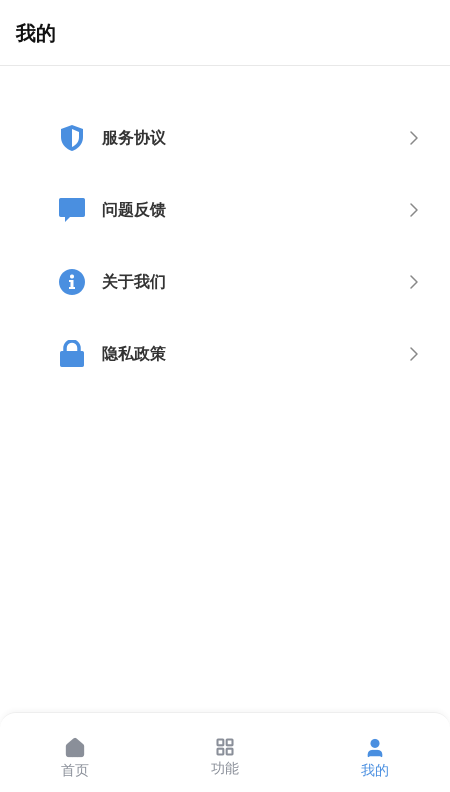  I want to click on menu-label: 关于我们, so click(134, 282).